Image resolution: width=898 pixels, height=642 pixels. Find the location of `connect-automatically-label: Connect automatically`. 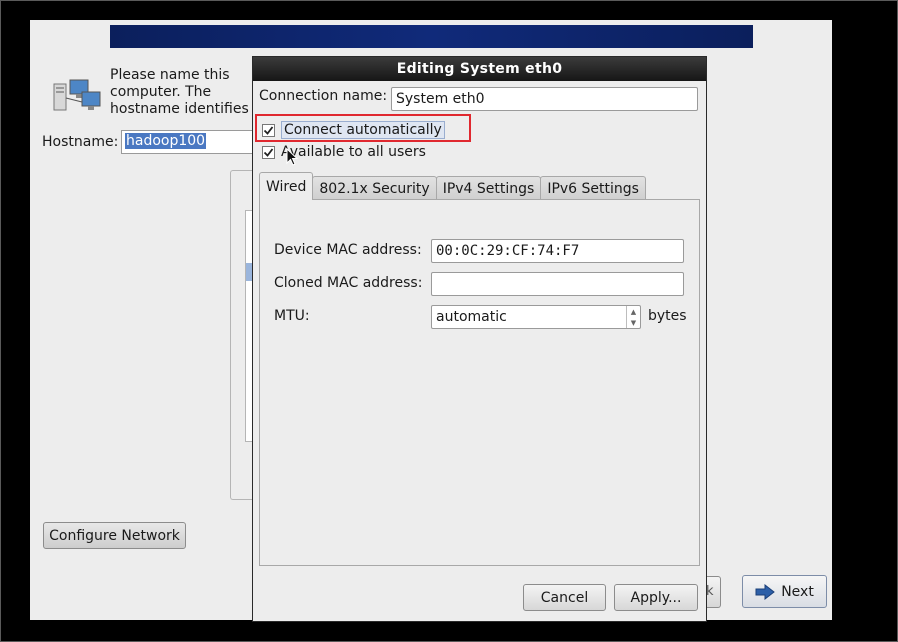

connect-automatically-label: Connect automatically is located at coordinates (363, 130).